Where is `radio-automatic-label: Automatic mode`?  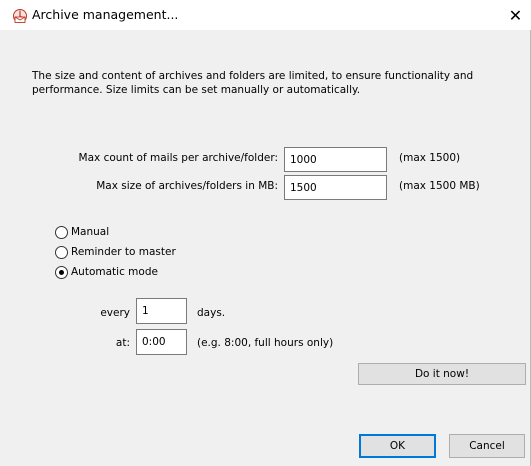
radio-automatic-label: Automatic mode is located at coordinates (114, 272).